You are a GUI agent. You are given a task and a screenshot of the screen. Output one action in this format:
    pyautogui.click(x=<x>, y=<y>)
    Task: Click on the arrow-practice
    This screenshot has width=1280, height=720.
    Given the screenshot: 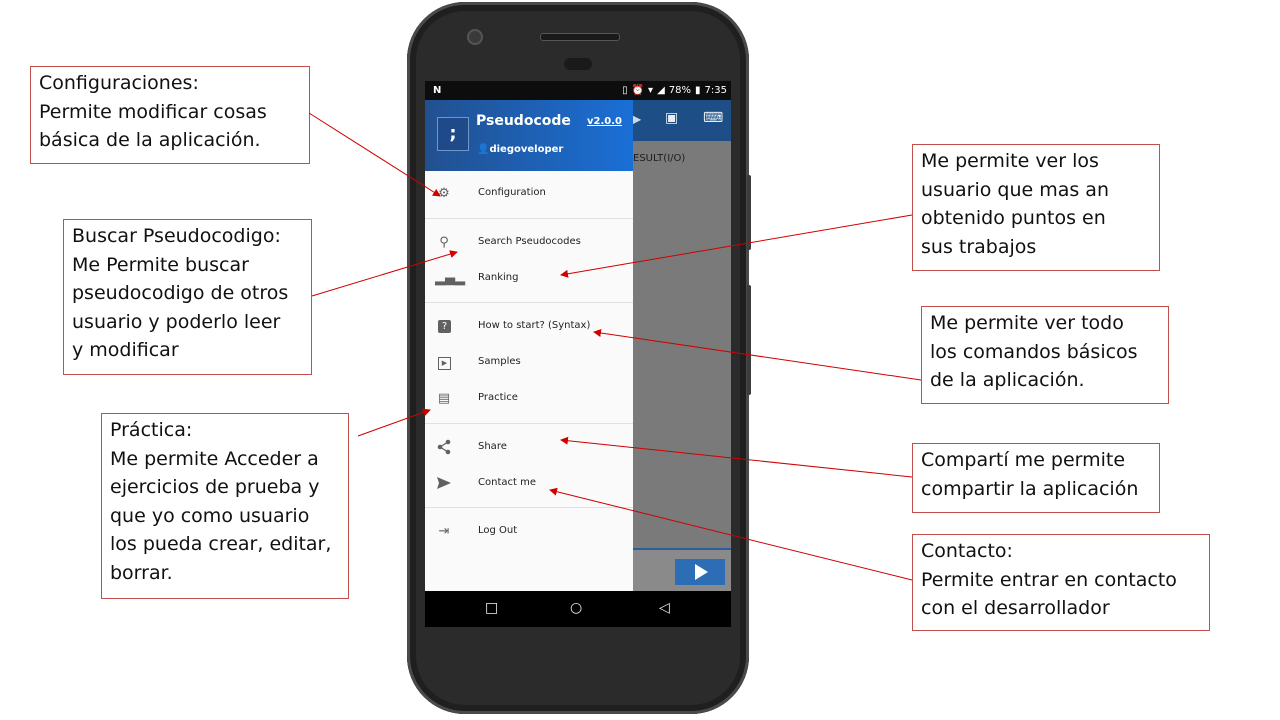 What is the action you would take?
    pyautogui.click(x=394, y=422)
    